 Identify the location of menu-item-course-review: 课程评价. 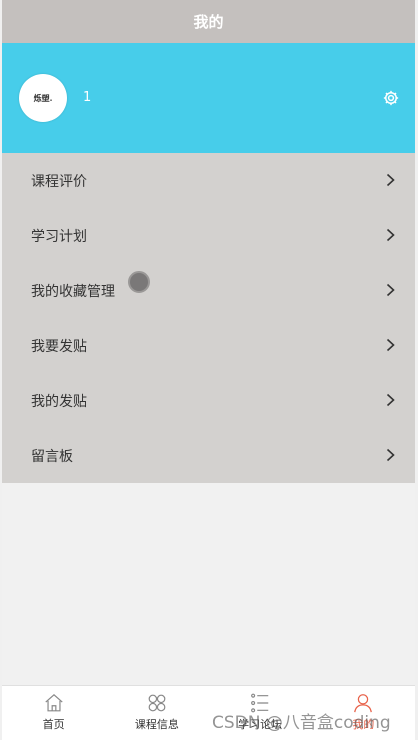
(208, 180).